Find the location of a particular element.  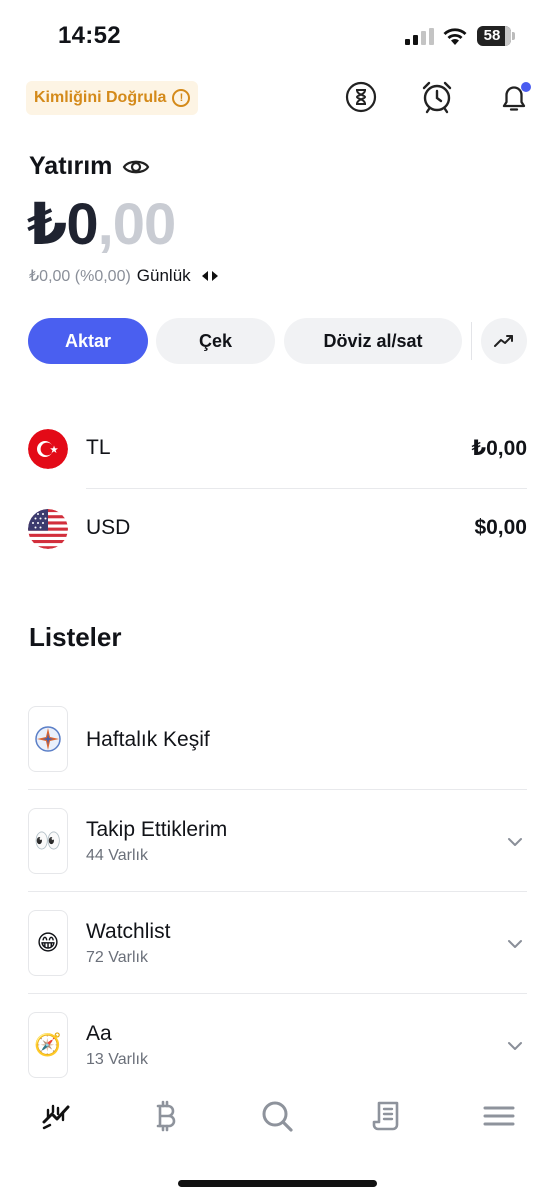

divider is located at coordinates (306, 488).